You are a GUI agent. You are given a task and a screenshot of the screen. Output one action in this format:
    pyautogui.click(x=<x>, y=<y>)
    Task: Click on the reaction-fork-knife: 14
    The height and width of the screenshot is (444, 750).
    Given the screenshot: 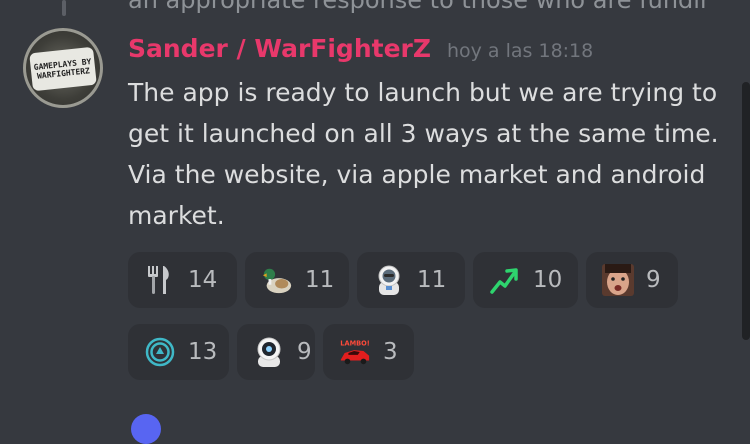 What is the action you would take?
    pyautogui.click(x=182, y=280)
    